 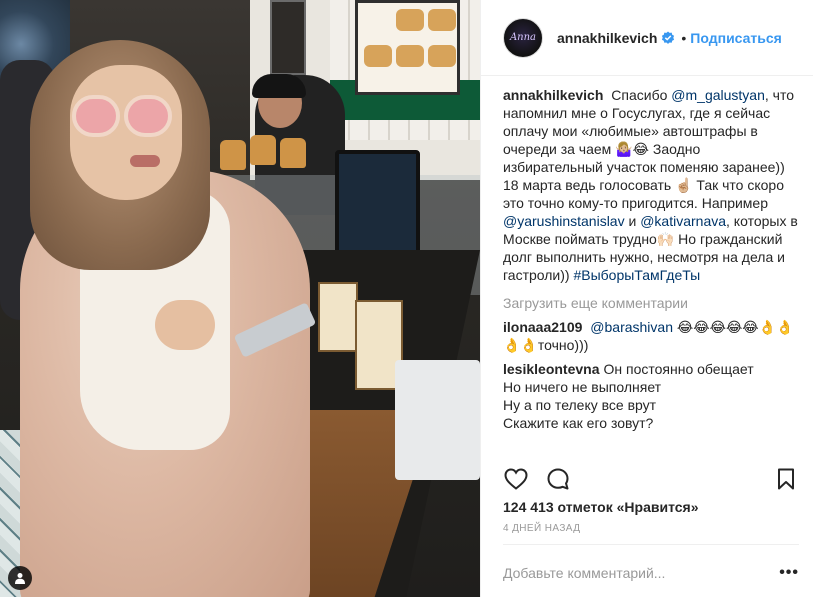 I want to click on lips, so click(x=145, y=161).